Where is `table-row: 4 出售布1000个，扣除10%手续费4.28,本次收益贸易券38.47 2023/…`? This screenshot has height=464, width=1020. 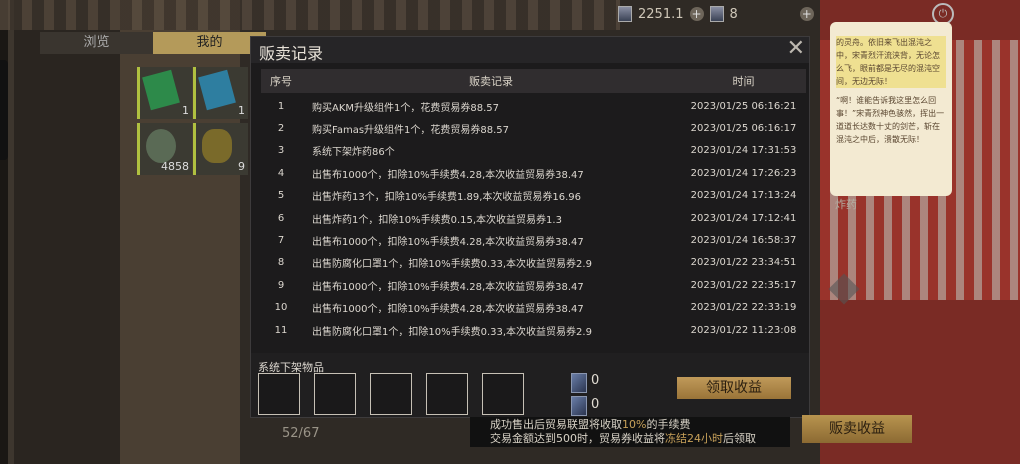 table-row: 4 出售布1000个，扣除10%手续费4.28,本次收益贸易券38.47 2023/… is located at coordinates (533, 173).